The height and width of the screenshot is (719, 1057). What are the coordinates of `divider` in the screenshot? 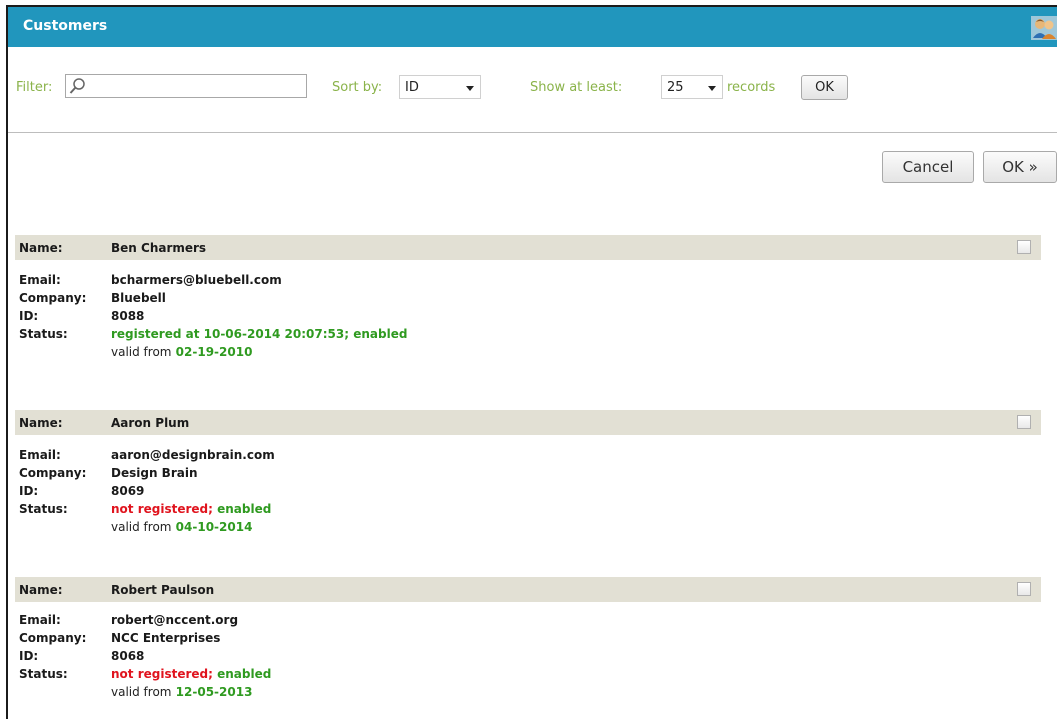 It's located at (532, 132).